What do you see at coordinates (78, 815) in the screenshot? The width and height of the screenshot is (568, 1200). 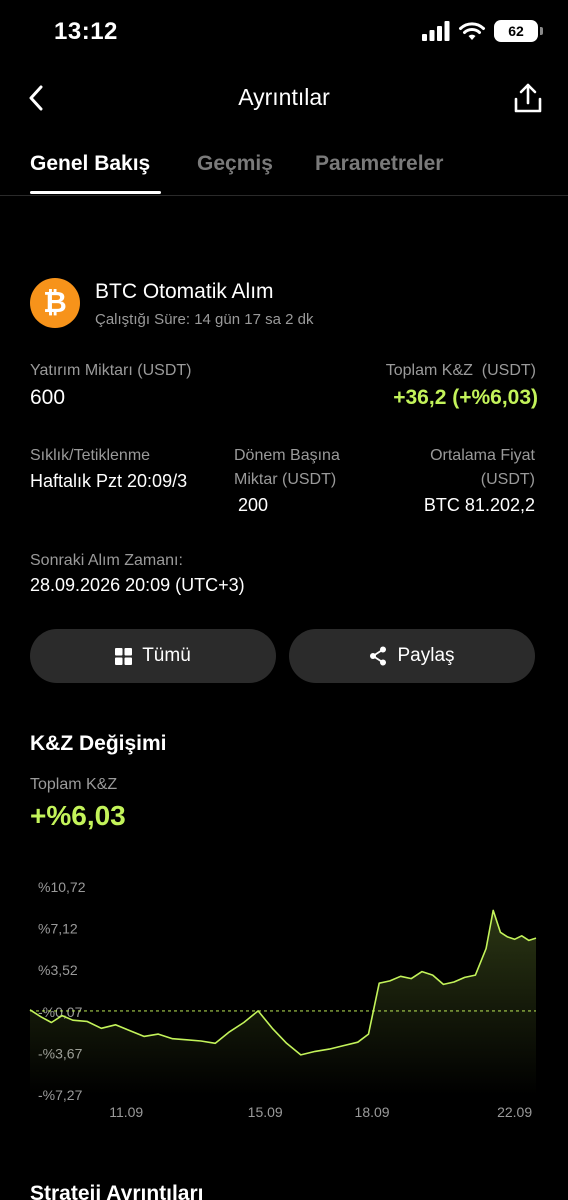 I see `total-pnl-value: +%6,03` at bounding box center [78, 815].